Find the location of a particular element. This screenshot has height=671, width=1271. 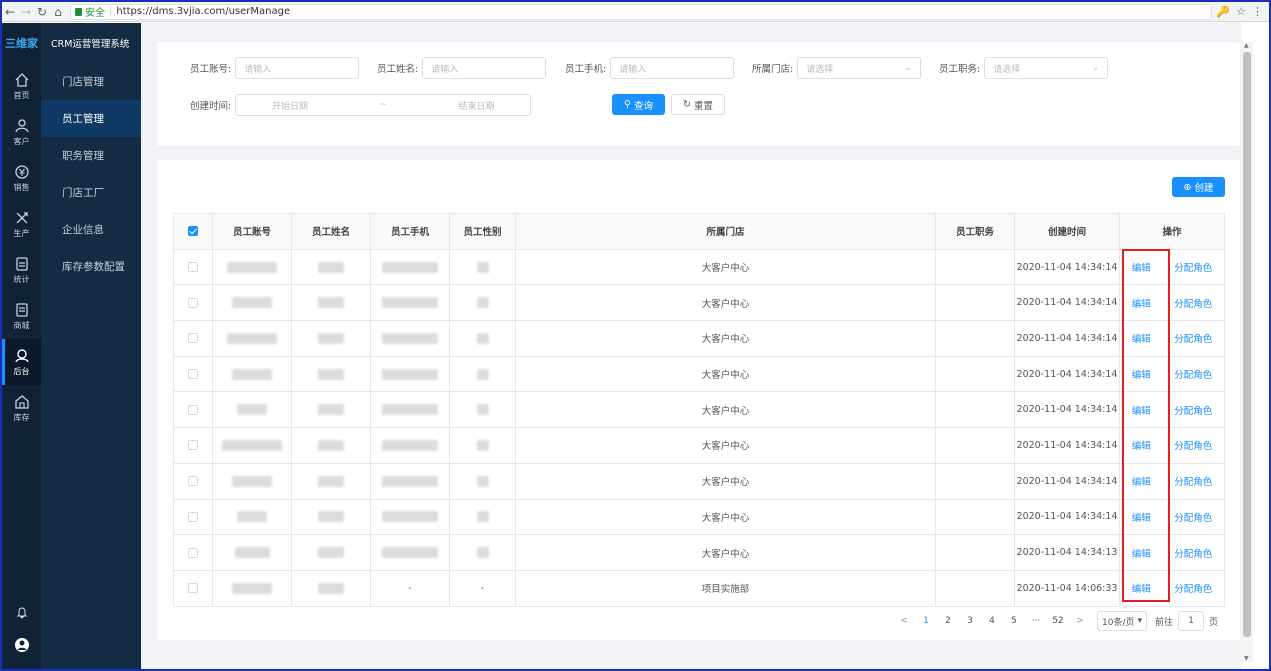

query-button: ⚲ 查询 is located at coordinates (638, 104).